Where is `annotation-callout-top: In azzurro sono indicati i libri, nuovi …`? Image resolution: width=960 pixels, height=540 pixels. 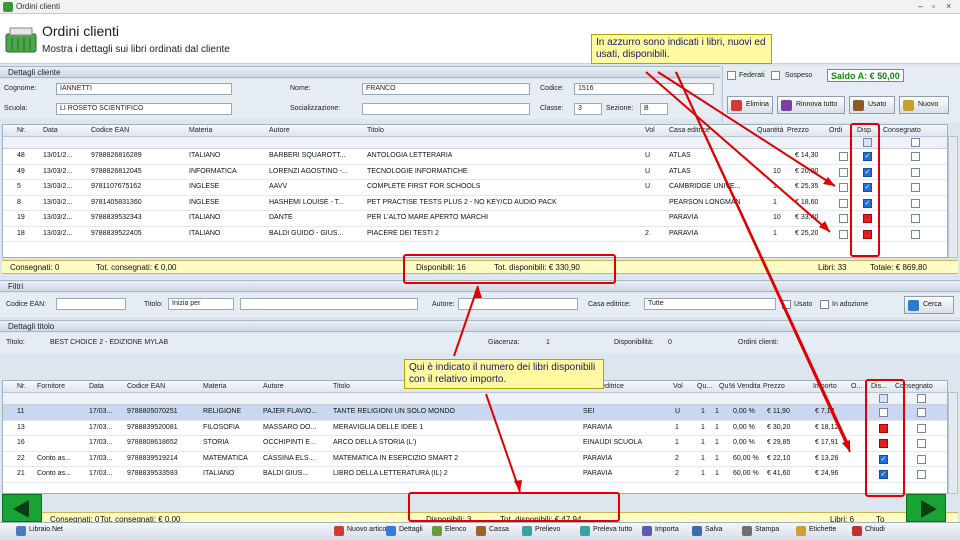
annotation-callout-top: In azzurro sono indicati i libri, nuovi … is located at coordinates (681, 49).